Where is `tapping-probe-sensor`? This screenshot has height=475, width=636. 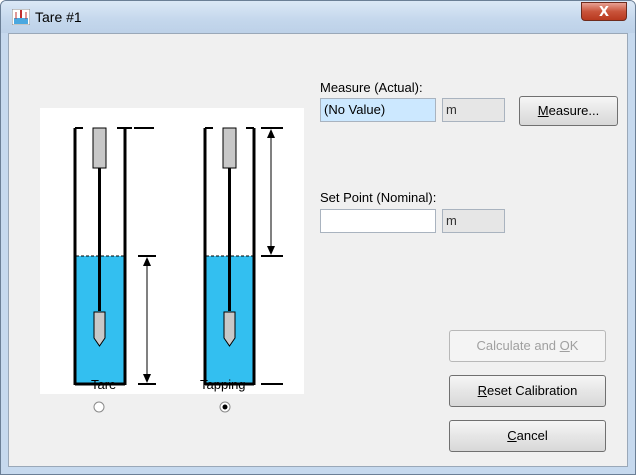 tapping-probe-sensor is located at coordinates (229, 329).